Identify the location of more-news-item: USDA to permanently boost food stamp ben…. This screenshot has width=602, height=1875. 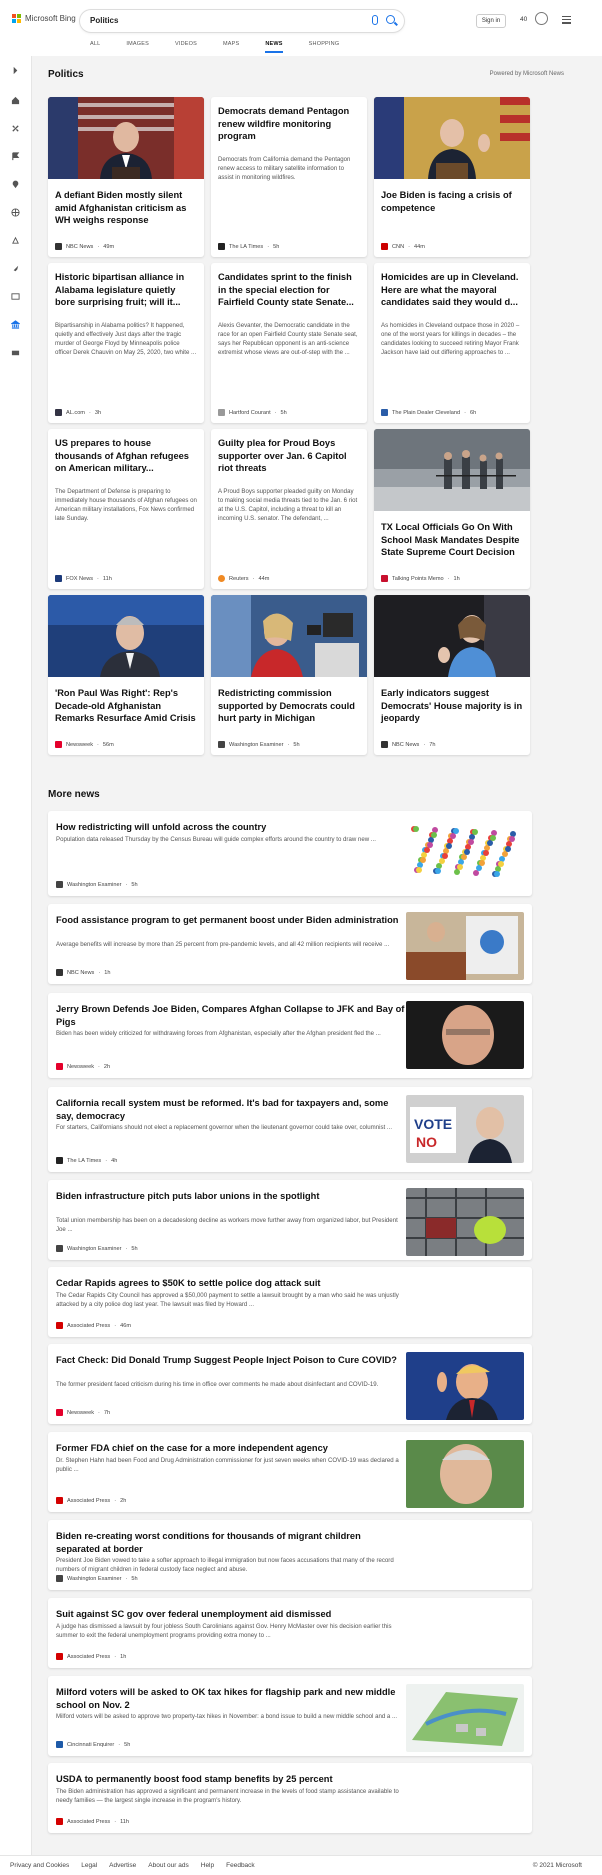
(290, 1798).